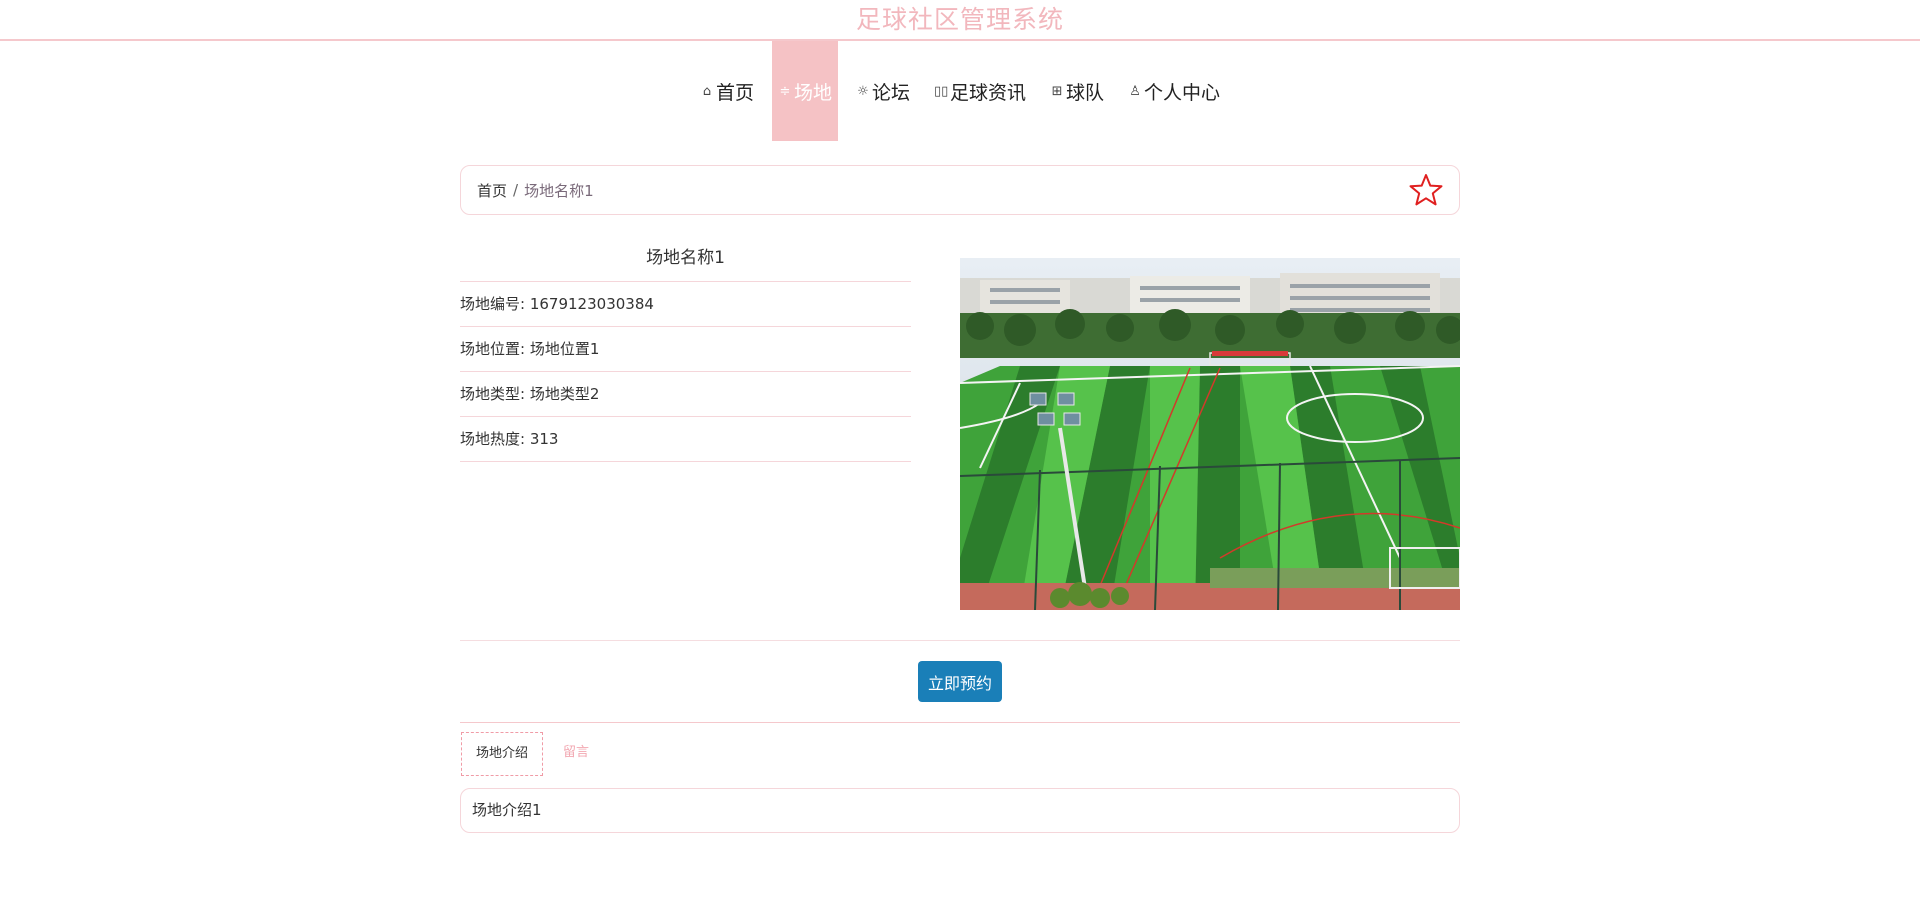  What do you see at coordinates (564, 394) in the screenshot?
I see `field-type-value: 场地类型2` at bounding box center [564, 394].